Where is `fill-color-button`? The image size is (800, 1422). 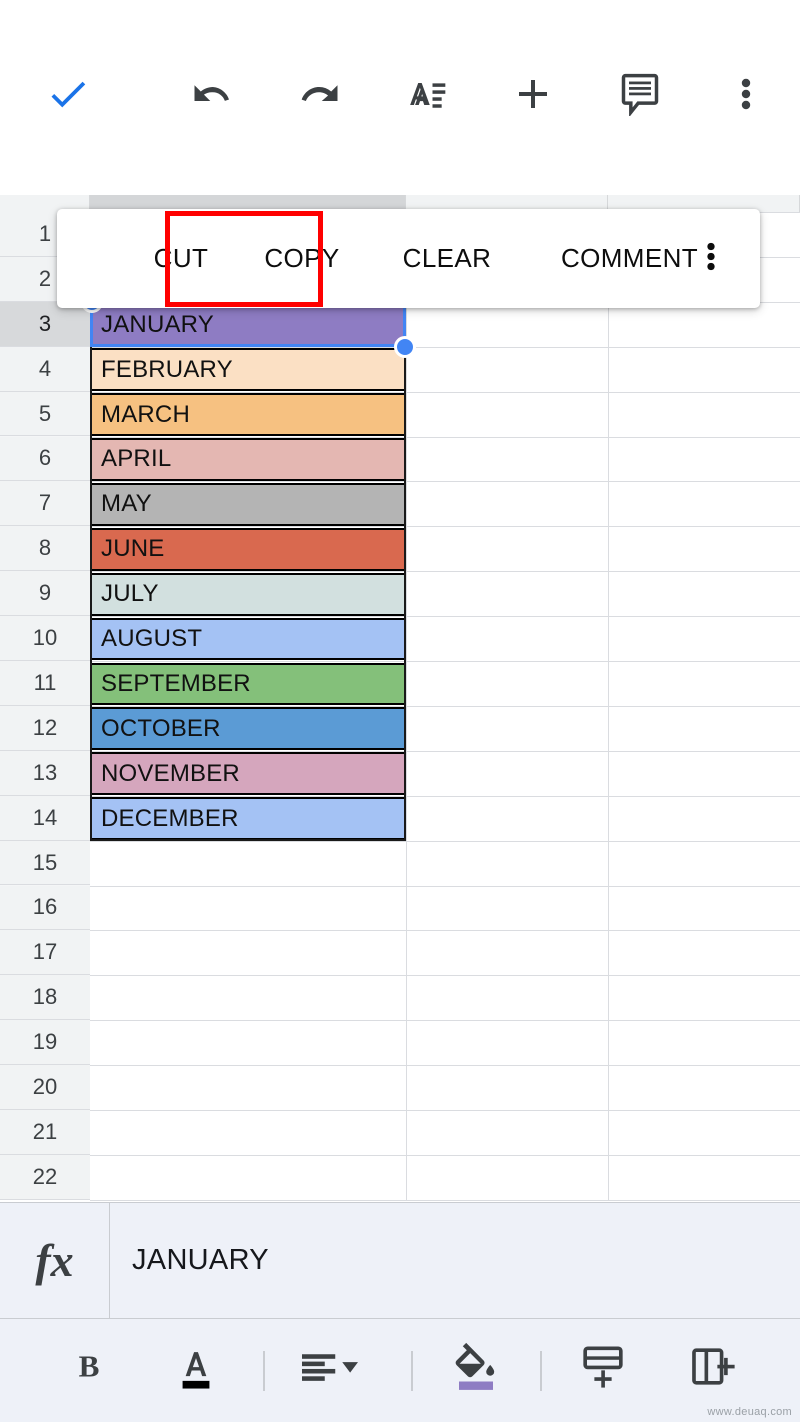 fill-color-button is located at coordinates (477, 1369).